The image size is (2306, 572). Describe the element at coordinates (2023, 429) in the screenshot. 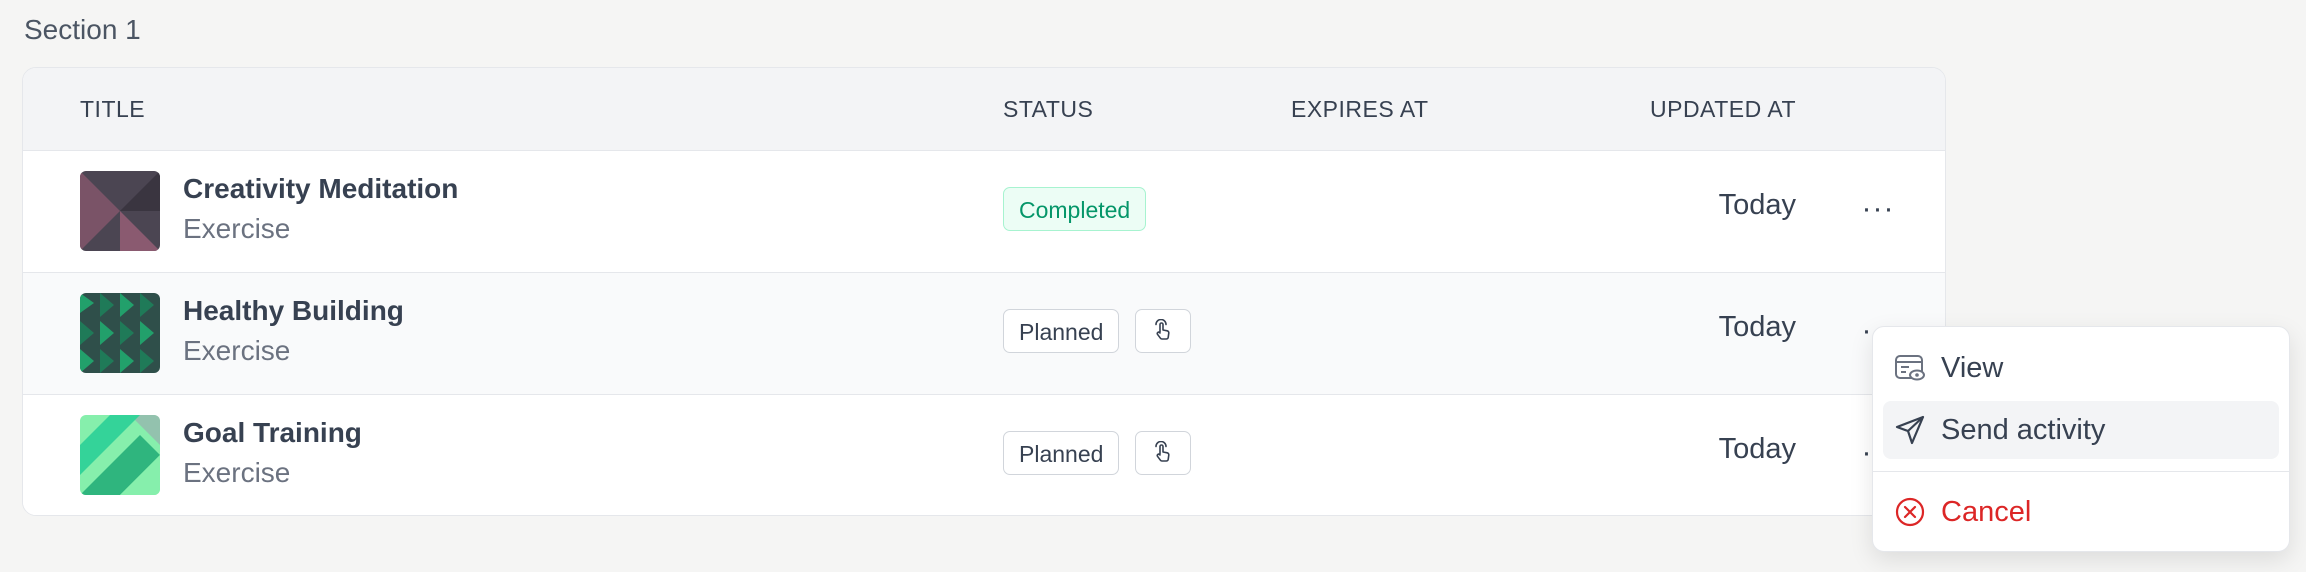

I see `menu-item-label: Send activity` at that location.